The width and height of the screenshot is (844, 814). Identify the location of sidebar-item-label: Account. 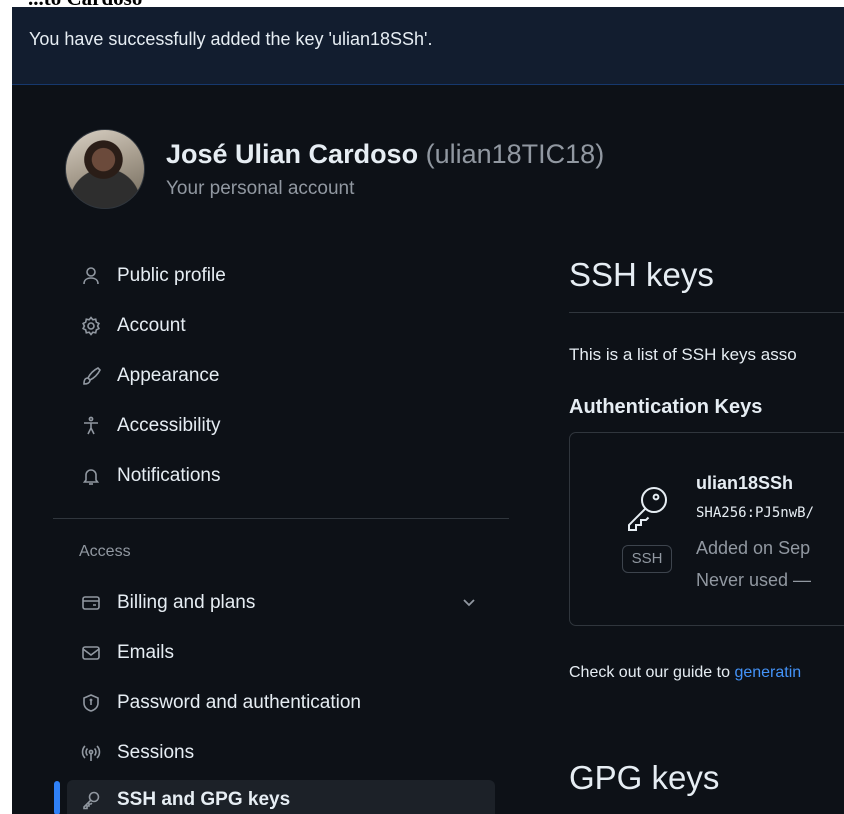
(151, 325).